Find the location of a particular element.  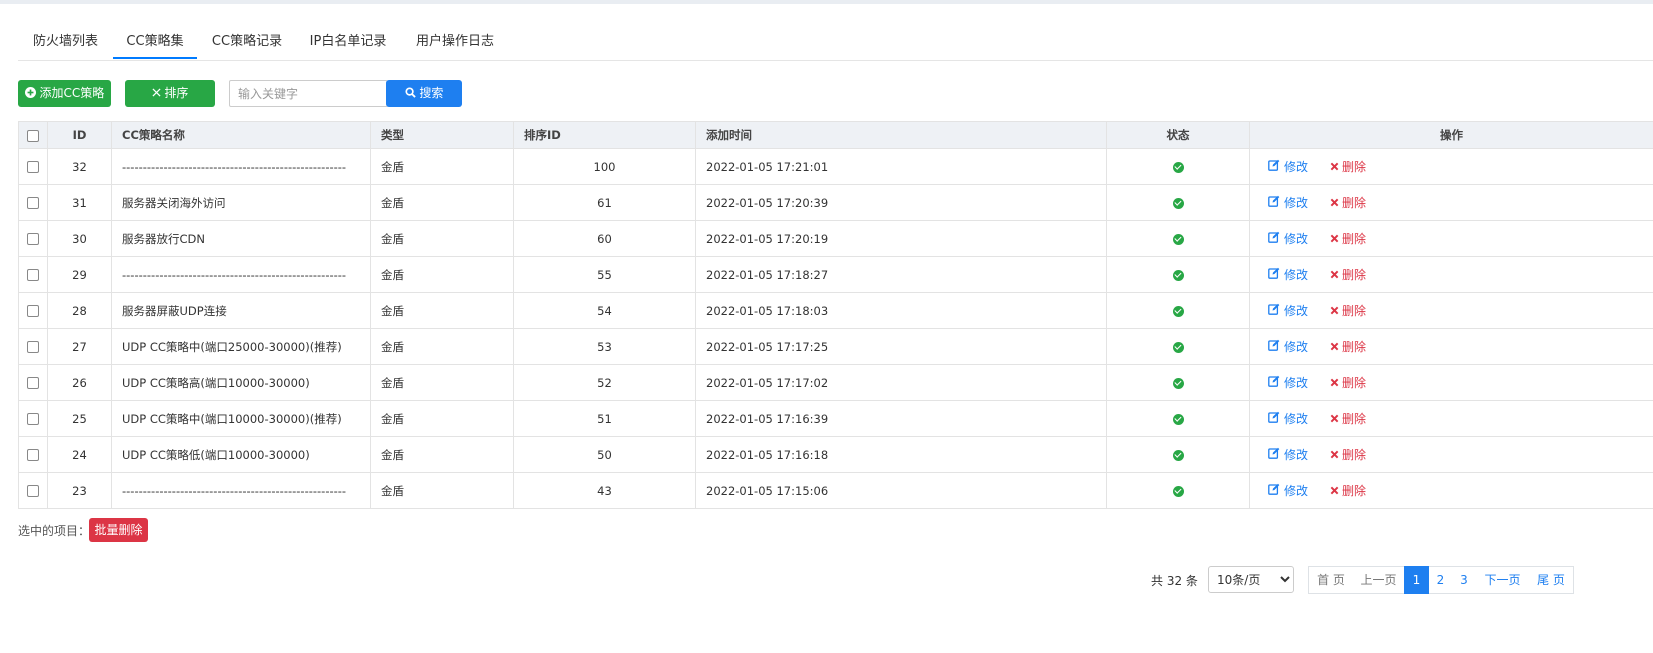

search-label: 搜索 is located at coordinates (431, 93).